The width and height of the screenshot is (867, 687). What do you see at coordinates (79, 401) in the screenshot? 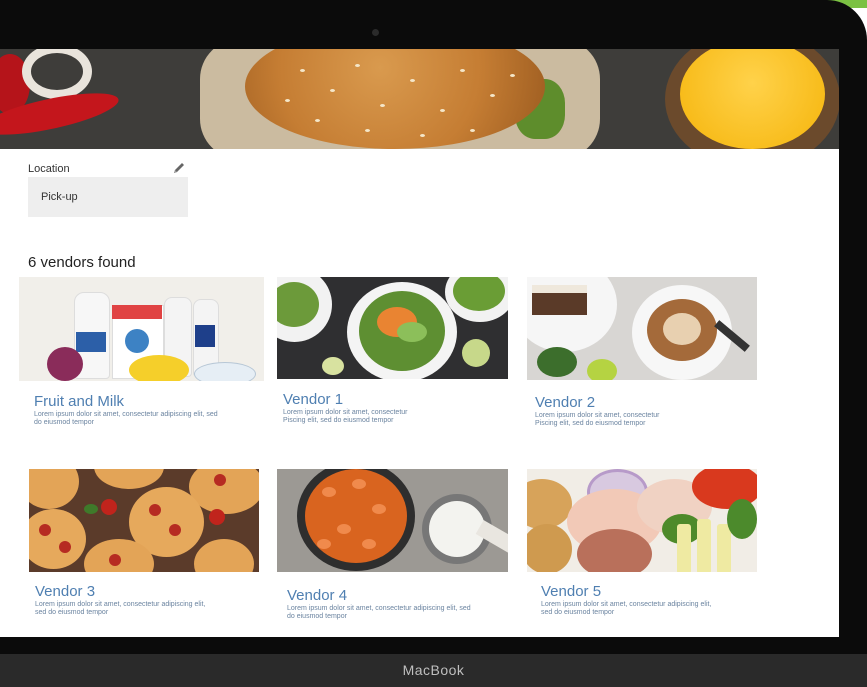
I see `vendor-name: Fruit and Milk` at bounding box center [79, 401].